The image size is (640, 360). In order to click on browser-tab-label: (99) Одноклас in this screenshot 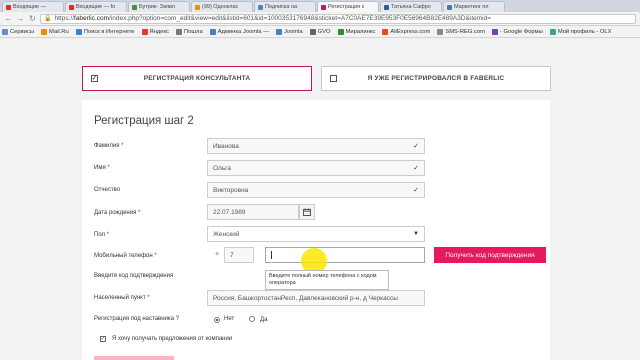, I will do `click(220, 7)`.